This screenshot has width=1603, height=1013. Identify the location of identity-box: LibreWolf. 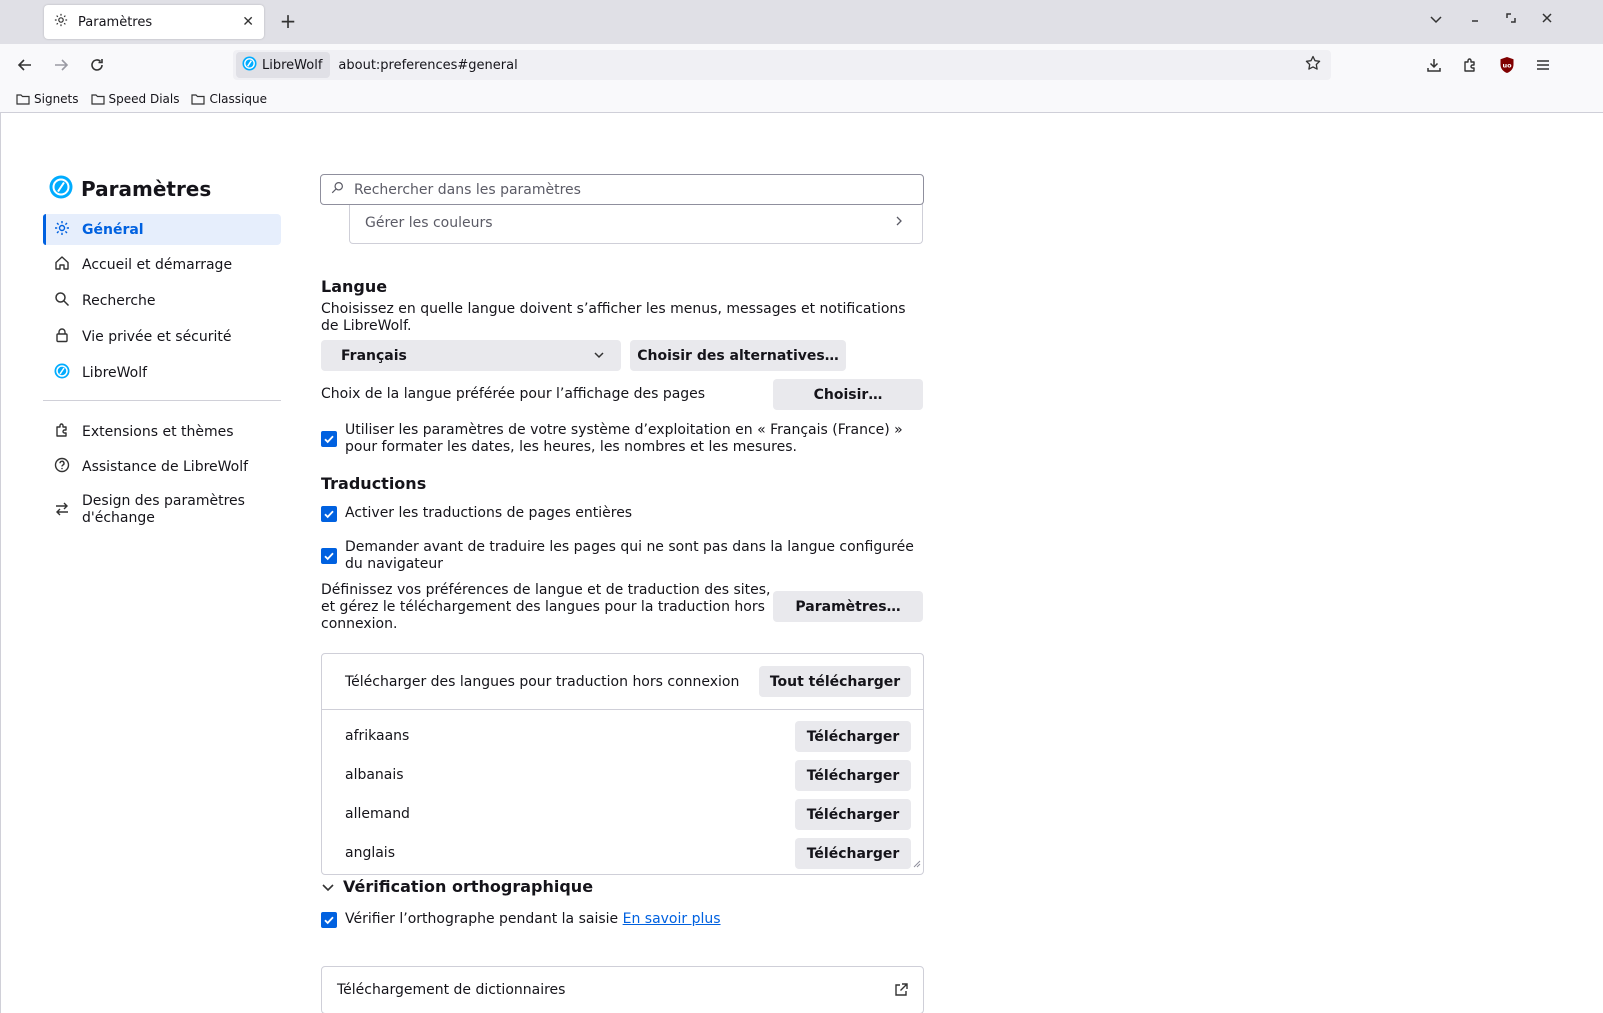
(283, 65).